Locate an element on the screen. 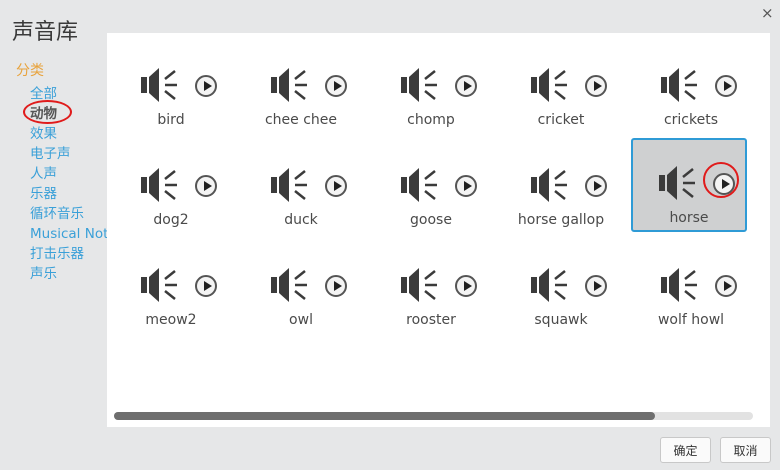  category-item-effects: 效果 is located at coordinates (69, 134).